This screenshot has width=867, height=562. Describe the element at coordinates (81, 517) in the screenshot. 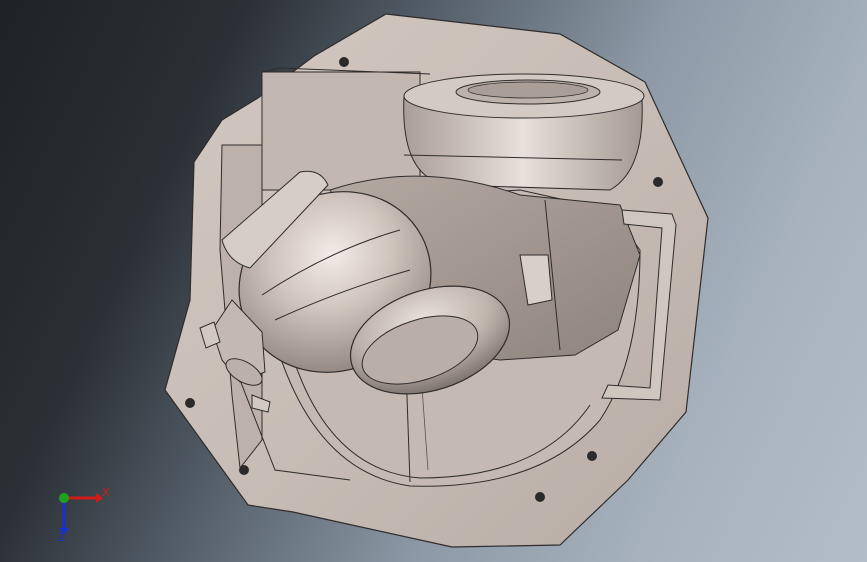

I see `coordinate-triad: X Z` at that location.